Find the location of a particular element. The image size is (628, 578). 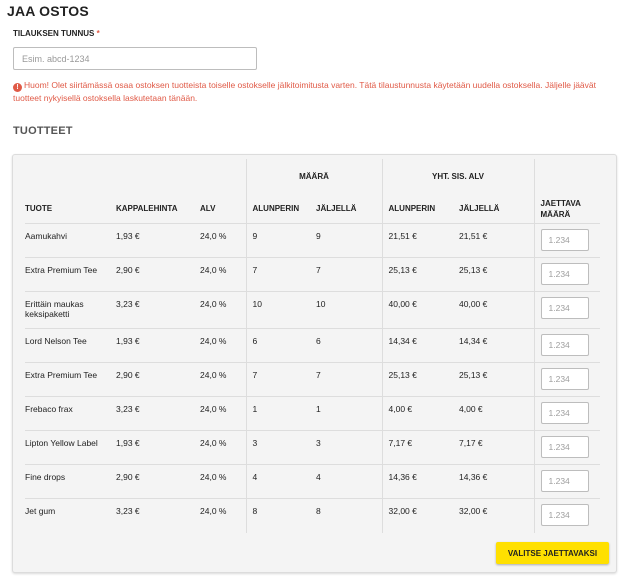

col-jaettava-line2: MÄÄRÄ is located at coordinates (555, 214).